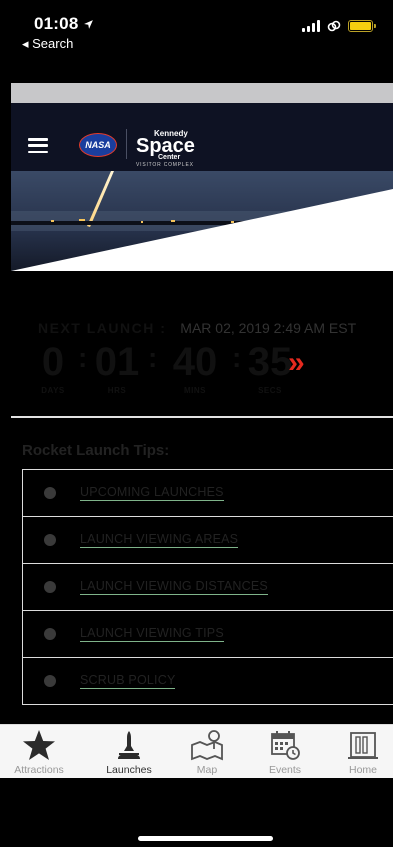 Image resolution: width=393 pixels, height=847 pixels. I want to click on location-arrow-icon, so click(89, 24).